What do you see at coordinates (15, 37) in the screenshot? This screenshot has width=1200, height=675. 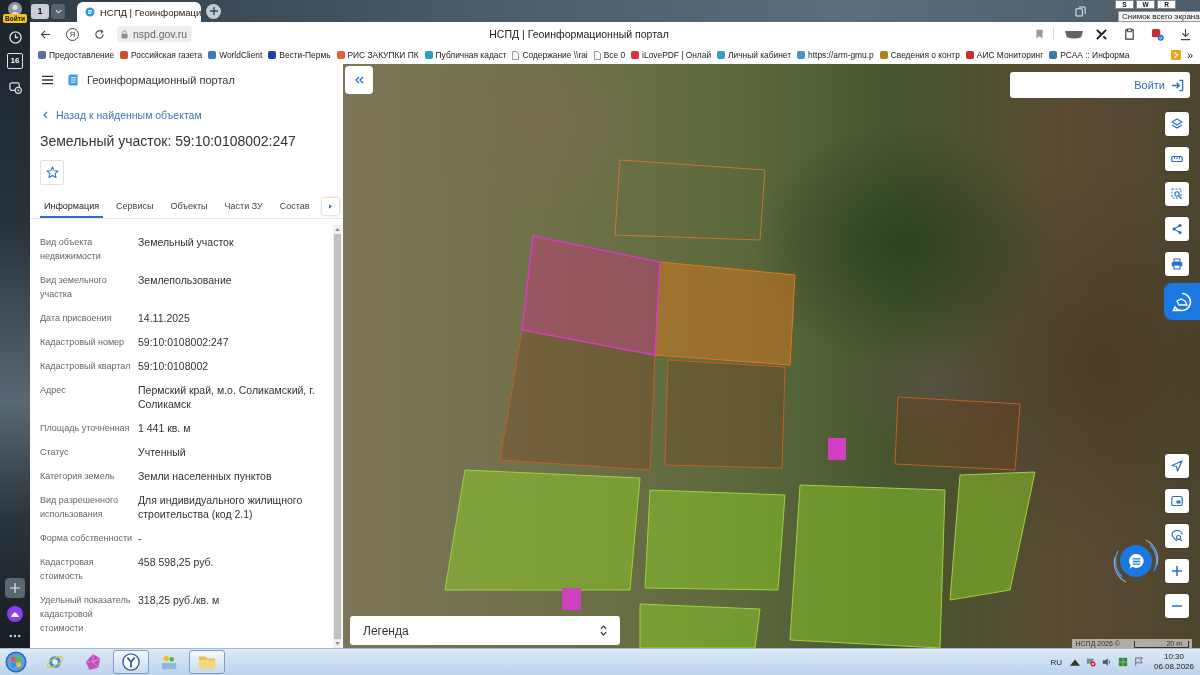 I see `clock-icon` at bounding box center [15, 37].